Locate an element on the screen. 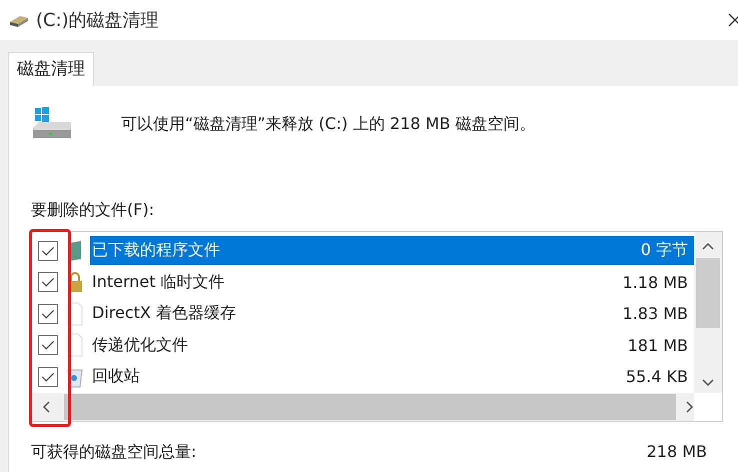 Image resolution: width=738 pixels, height=472 pixels. file-list-item: Internet 临时文件 1.18 MB is located at coordinates (392, 282).